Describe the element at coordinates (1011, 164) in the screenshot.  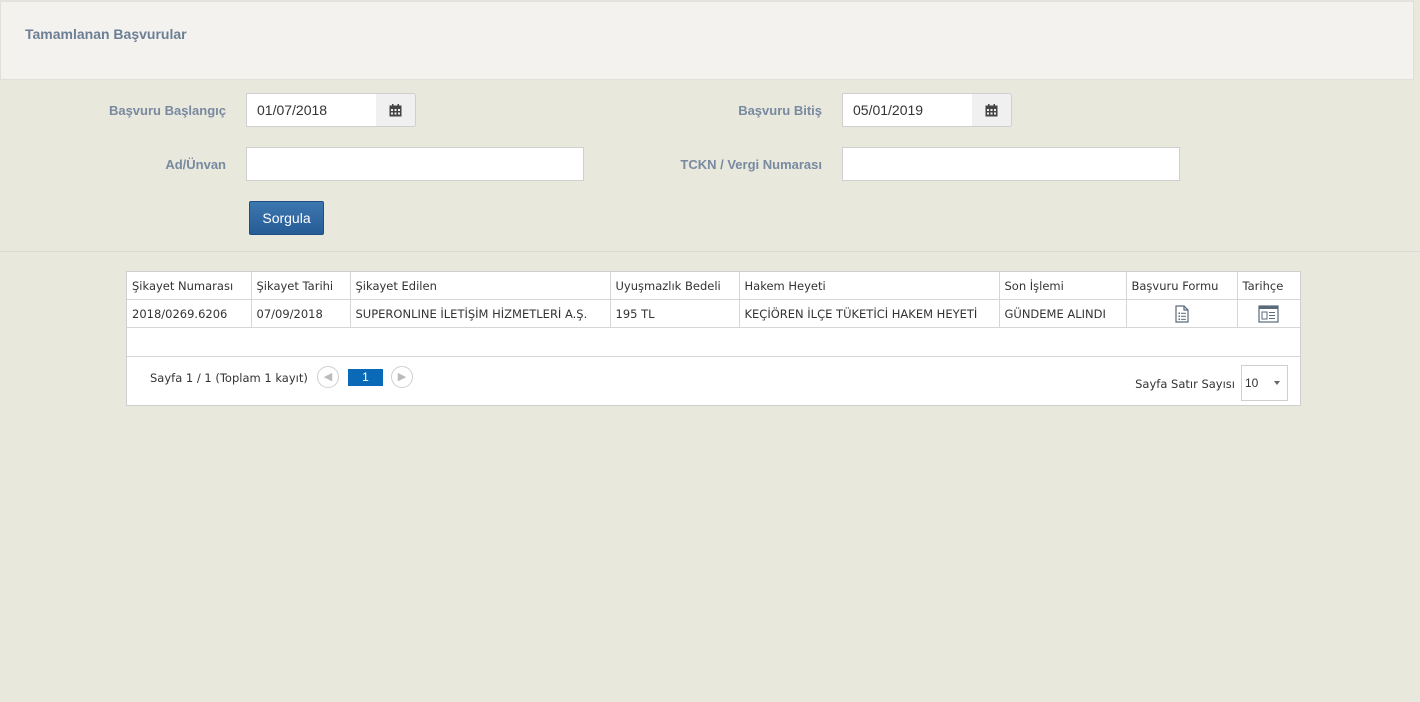
I see `tckn-input` at that location.